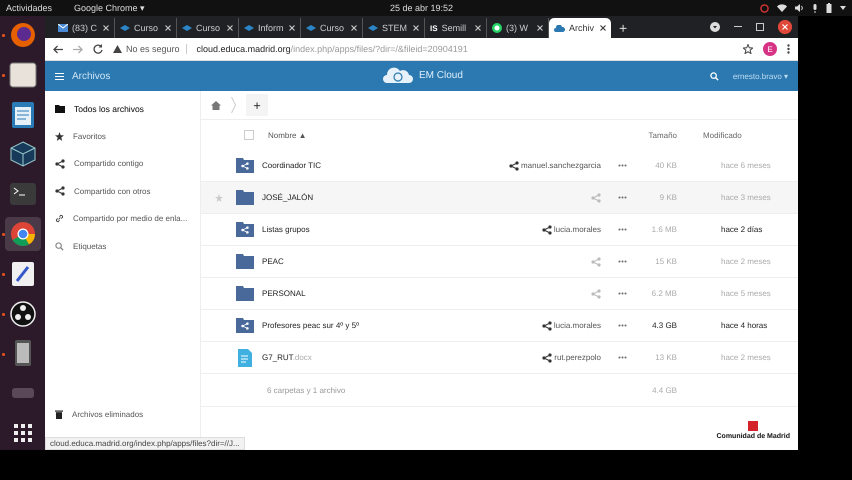 The image size is (852, 480). I want to click on bookmark-star-icon, so click(748, 49).